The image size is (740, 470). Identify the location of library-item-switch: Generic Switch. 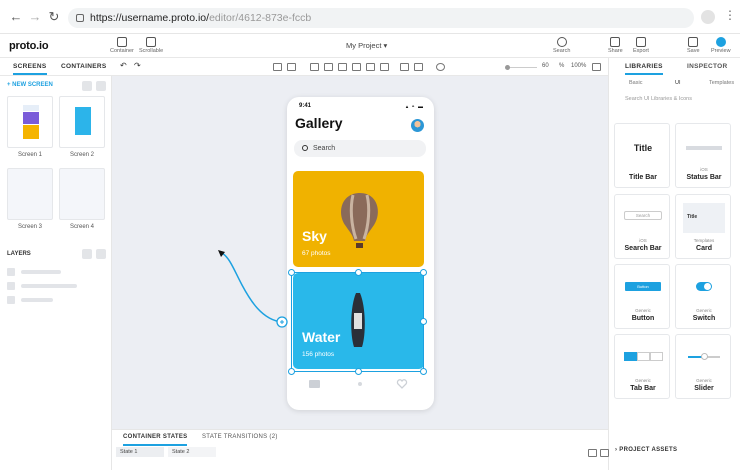
(703, 296).